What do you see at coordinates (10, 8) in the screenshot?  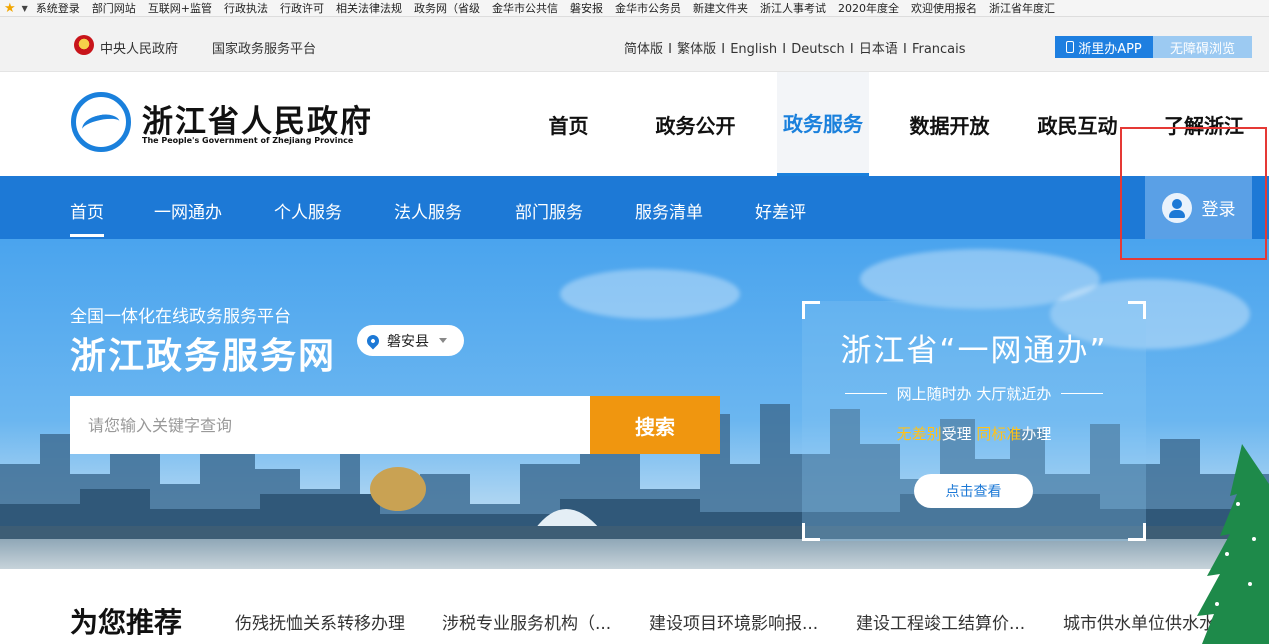 I see `star-icon: ★` at bounding box center [10, 8].